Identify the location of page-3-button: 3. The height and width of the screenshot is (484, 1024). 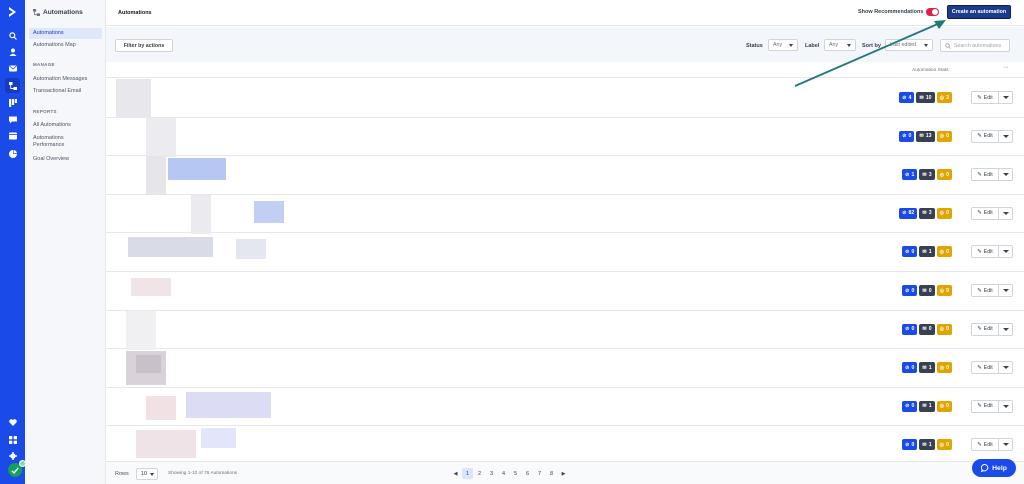
(491, 473).